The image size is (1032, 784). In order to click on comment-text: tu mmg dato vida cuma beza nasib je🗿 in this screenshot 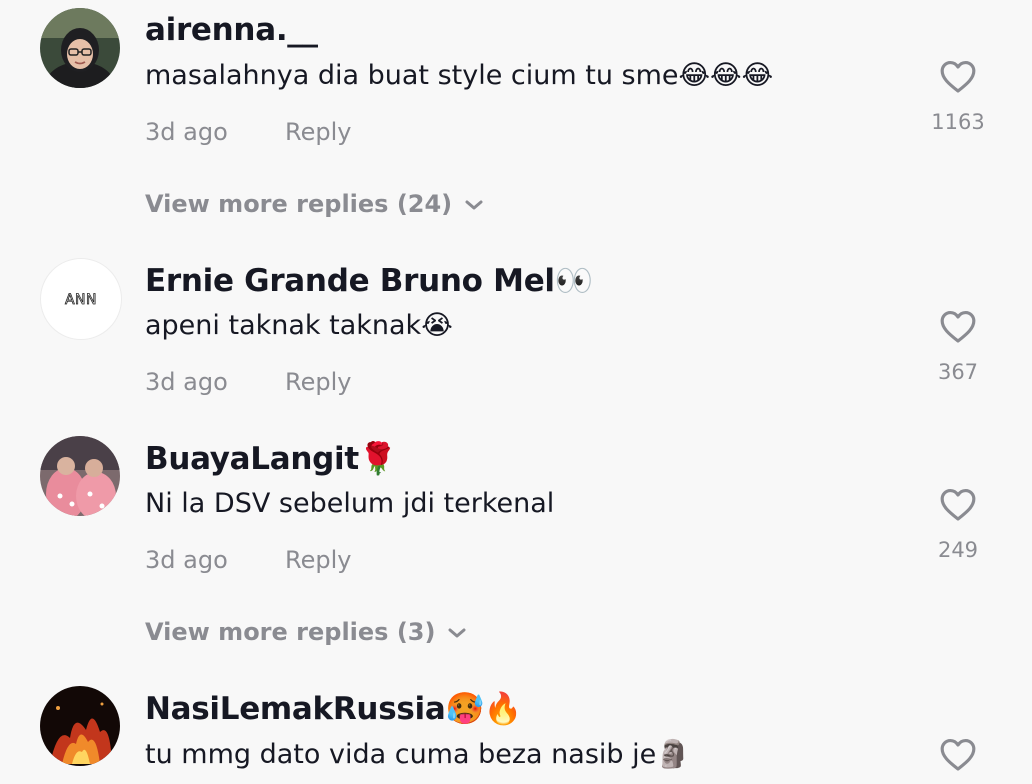, I will do `click(417, 754)`.